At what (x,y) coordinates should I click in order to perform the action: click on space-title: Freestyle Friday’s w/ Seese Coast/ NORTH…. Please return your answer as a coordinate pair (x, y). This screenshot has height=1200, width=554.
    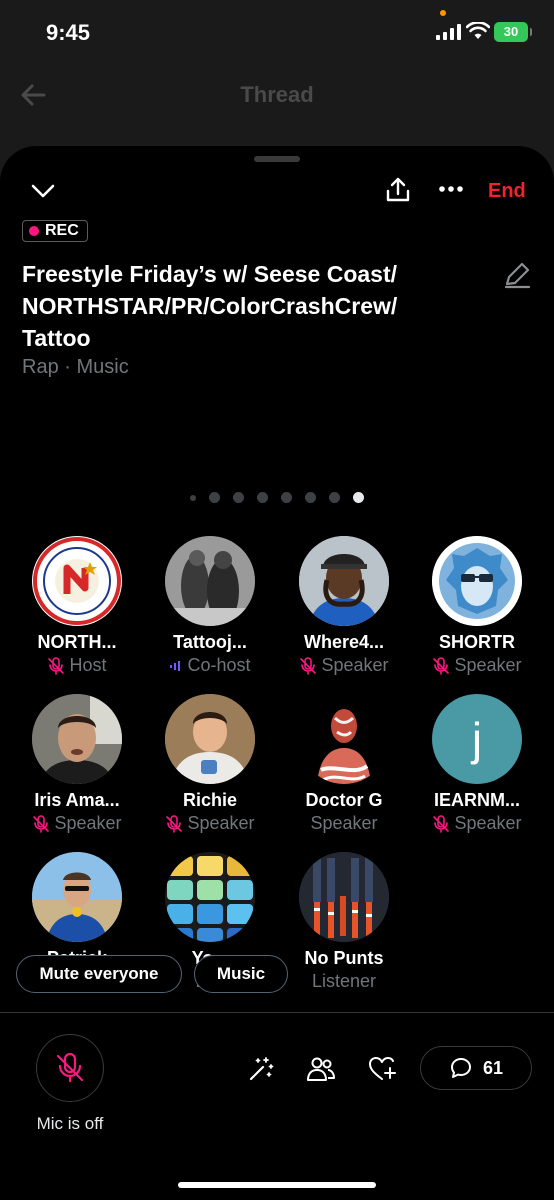
    Looking at the image, I should click on (210, 306).